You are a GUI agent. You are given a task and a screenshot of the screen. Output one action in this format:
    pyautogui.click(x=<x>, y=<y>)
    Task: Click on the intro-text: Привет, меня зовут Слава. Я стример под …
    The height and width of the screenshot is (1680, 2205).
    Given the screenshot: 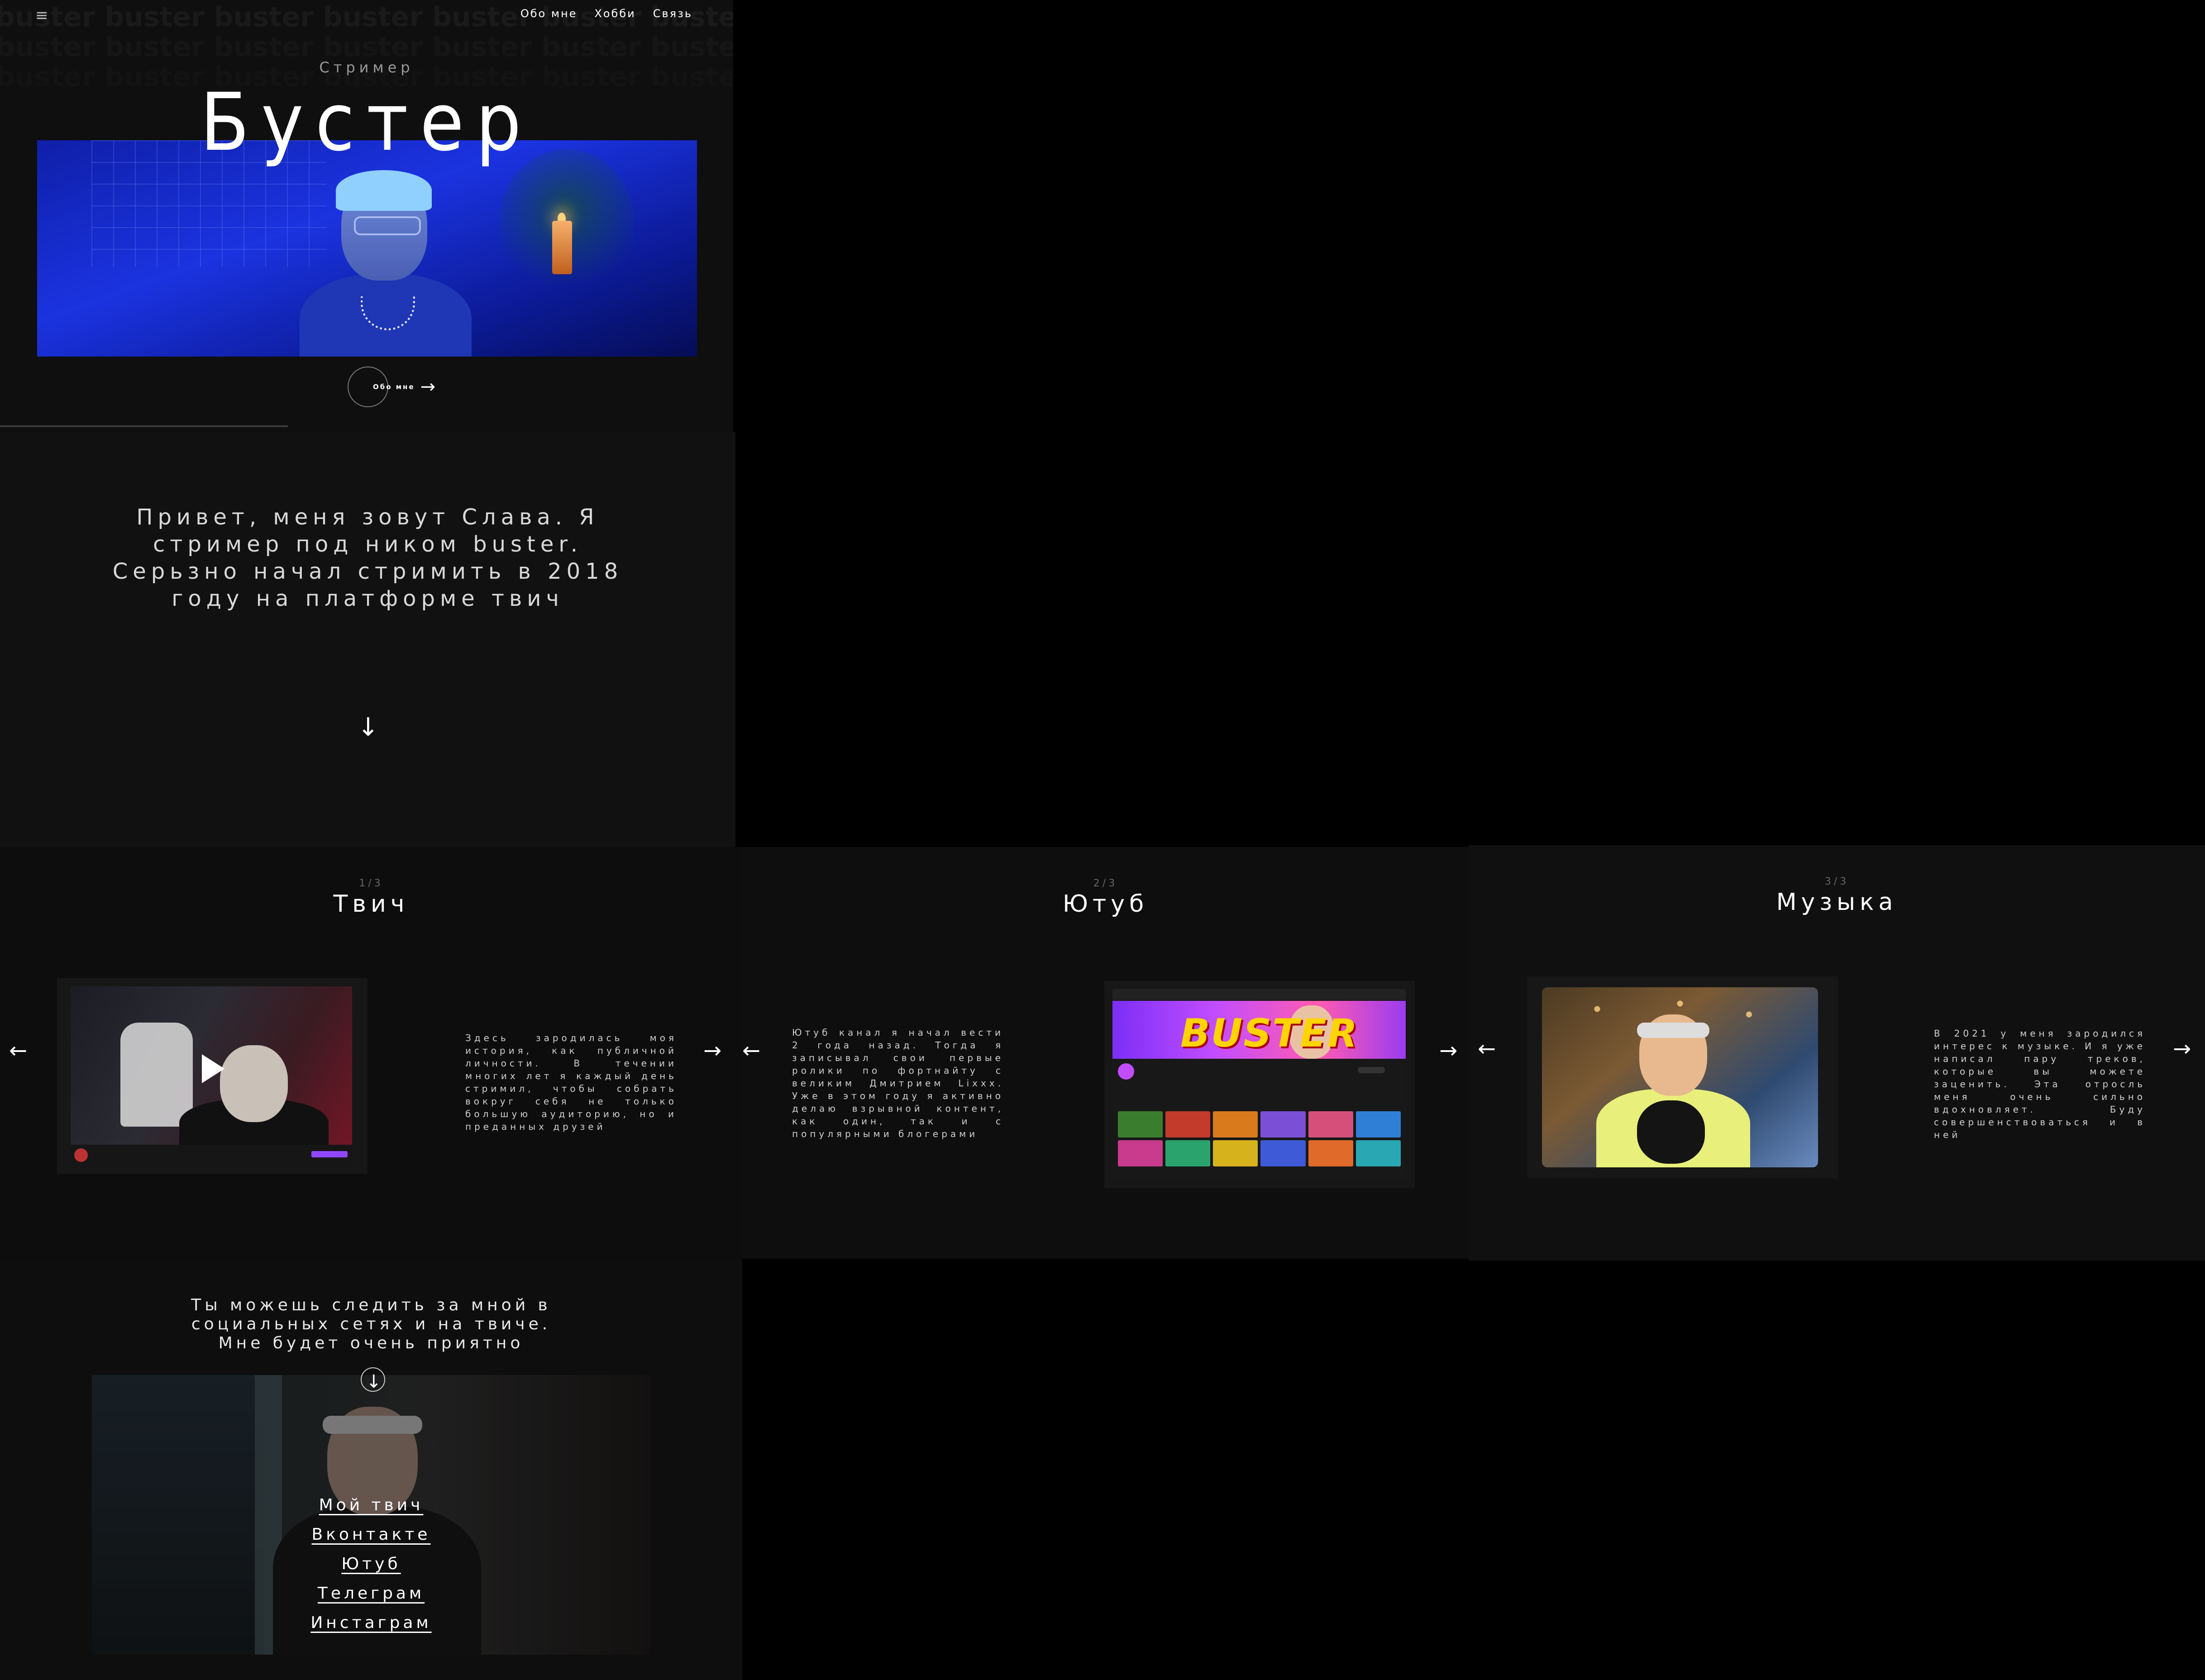 What is the action you would take?
    pyautogui.click(x=367, y=557)
    